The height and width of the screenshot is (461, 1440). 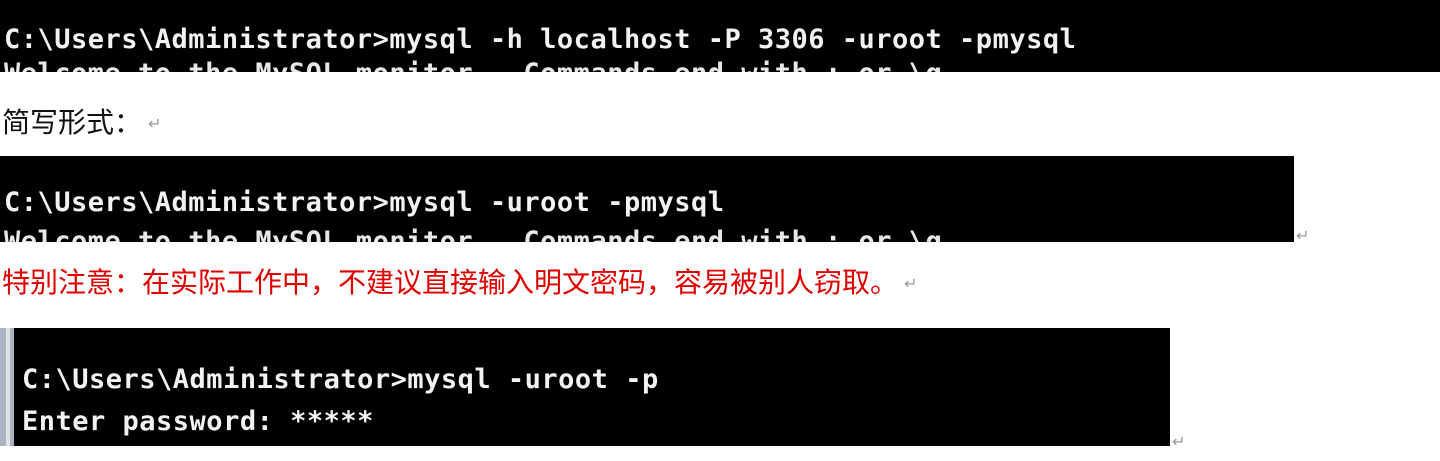 I want to click on warning-note-text: 特别注意：在实际工作中，不建议直接输入明文密码，容易被别人窃取。, so click(x=450, y=282).